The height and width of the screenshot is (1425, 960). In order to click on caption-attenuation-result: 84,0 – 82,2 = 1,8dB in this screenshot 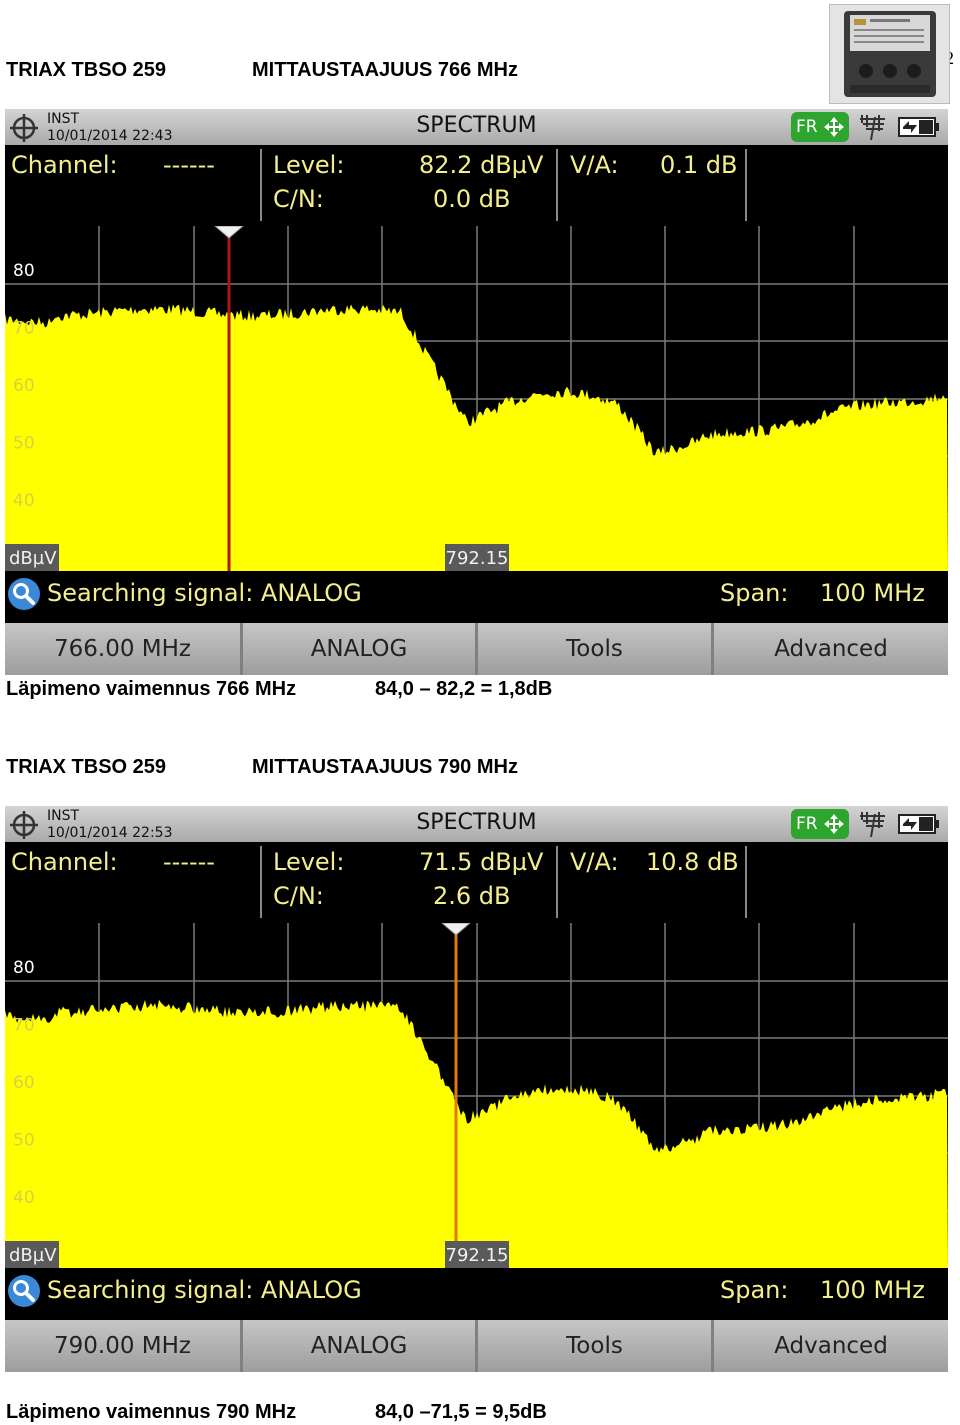, I will do `click(464, 689)`.